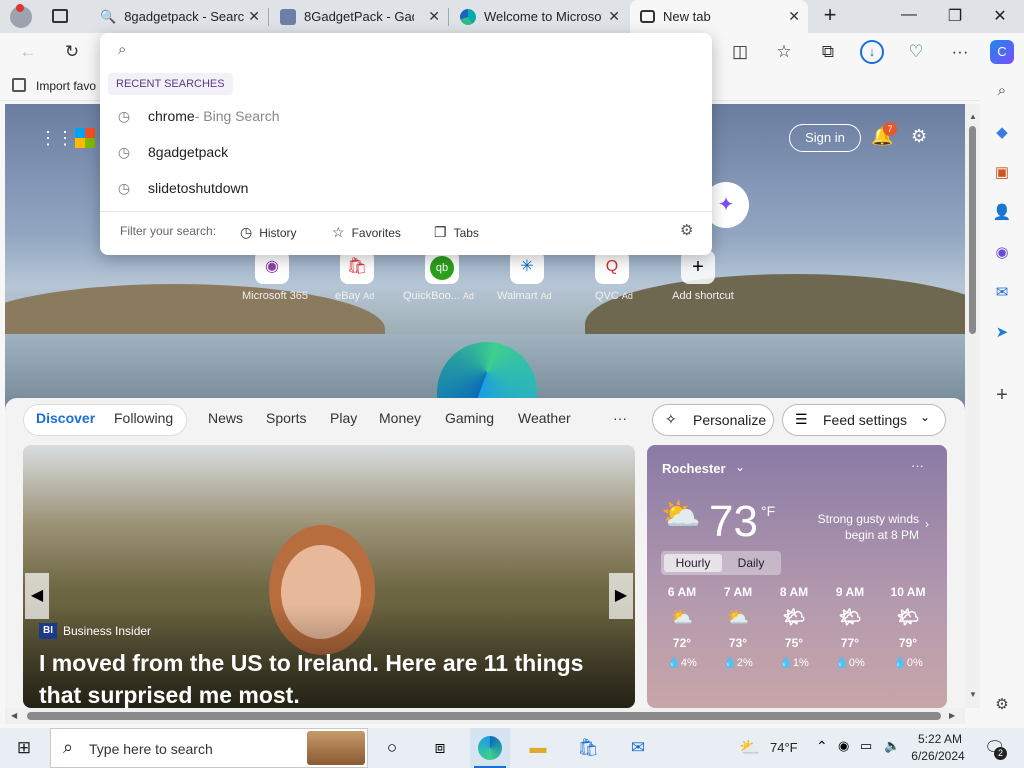 The image size is (1024, 768). Describe the element at coordinates (614, 296) in the screenshot. I see `shortcut-label: QVC Ad` at that location.